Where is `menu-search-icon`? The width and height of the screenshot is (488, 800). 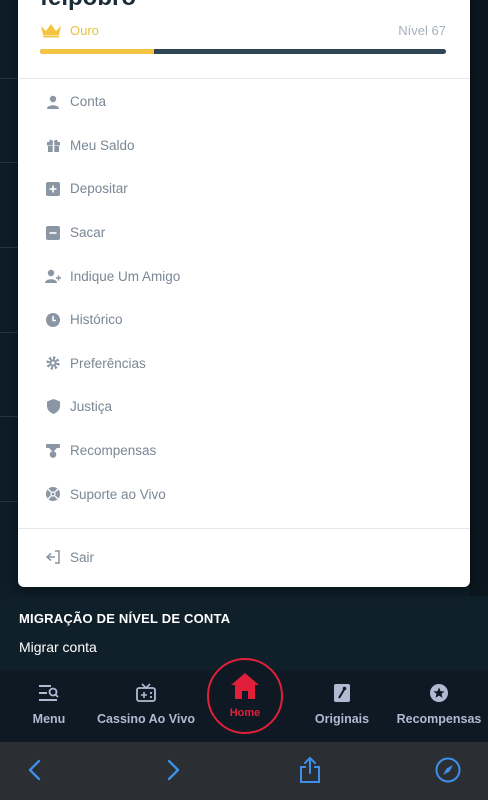 menu-search-icon is located at coordinates (49, 693).